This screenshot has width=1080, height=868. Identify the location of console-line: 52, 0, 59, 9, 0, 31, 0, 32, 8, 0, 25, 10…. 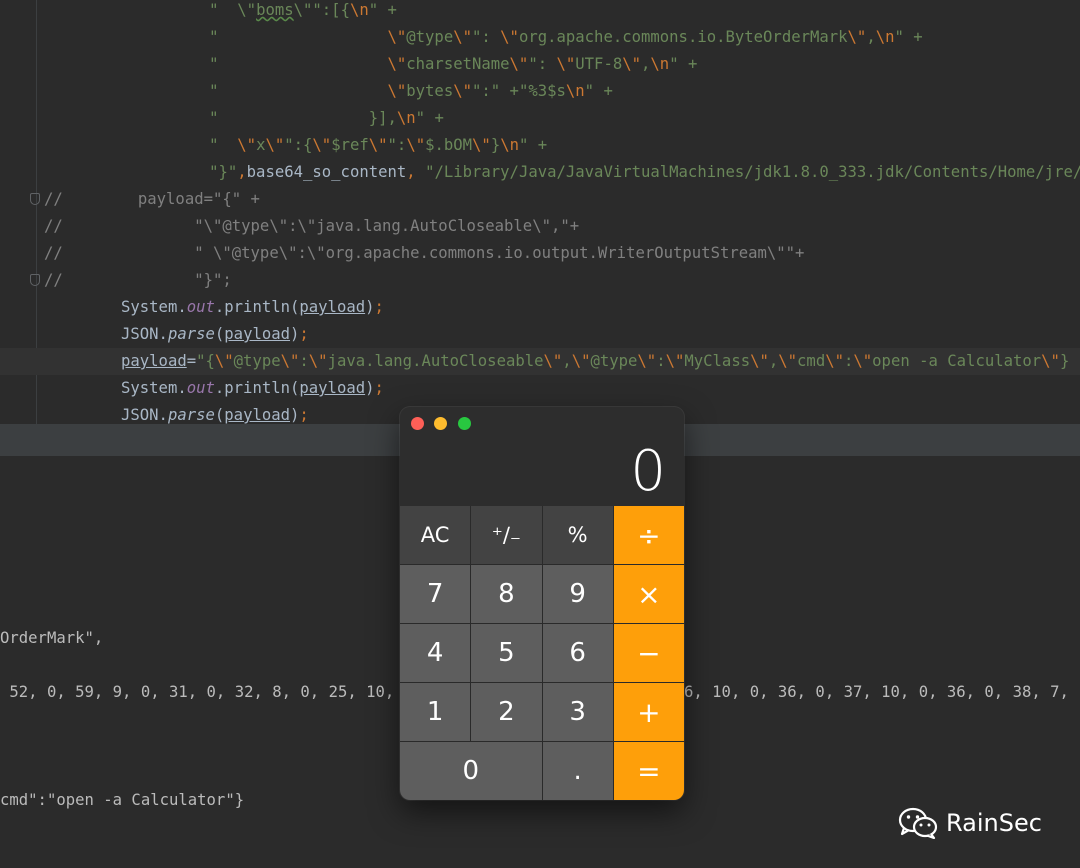
(197, 692).